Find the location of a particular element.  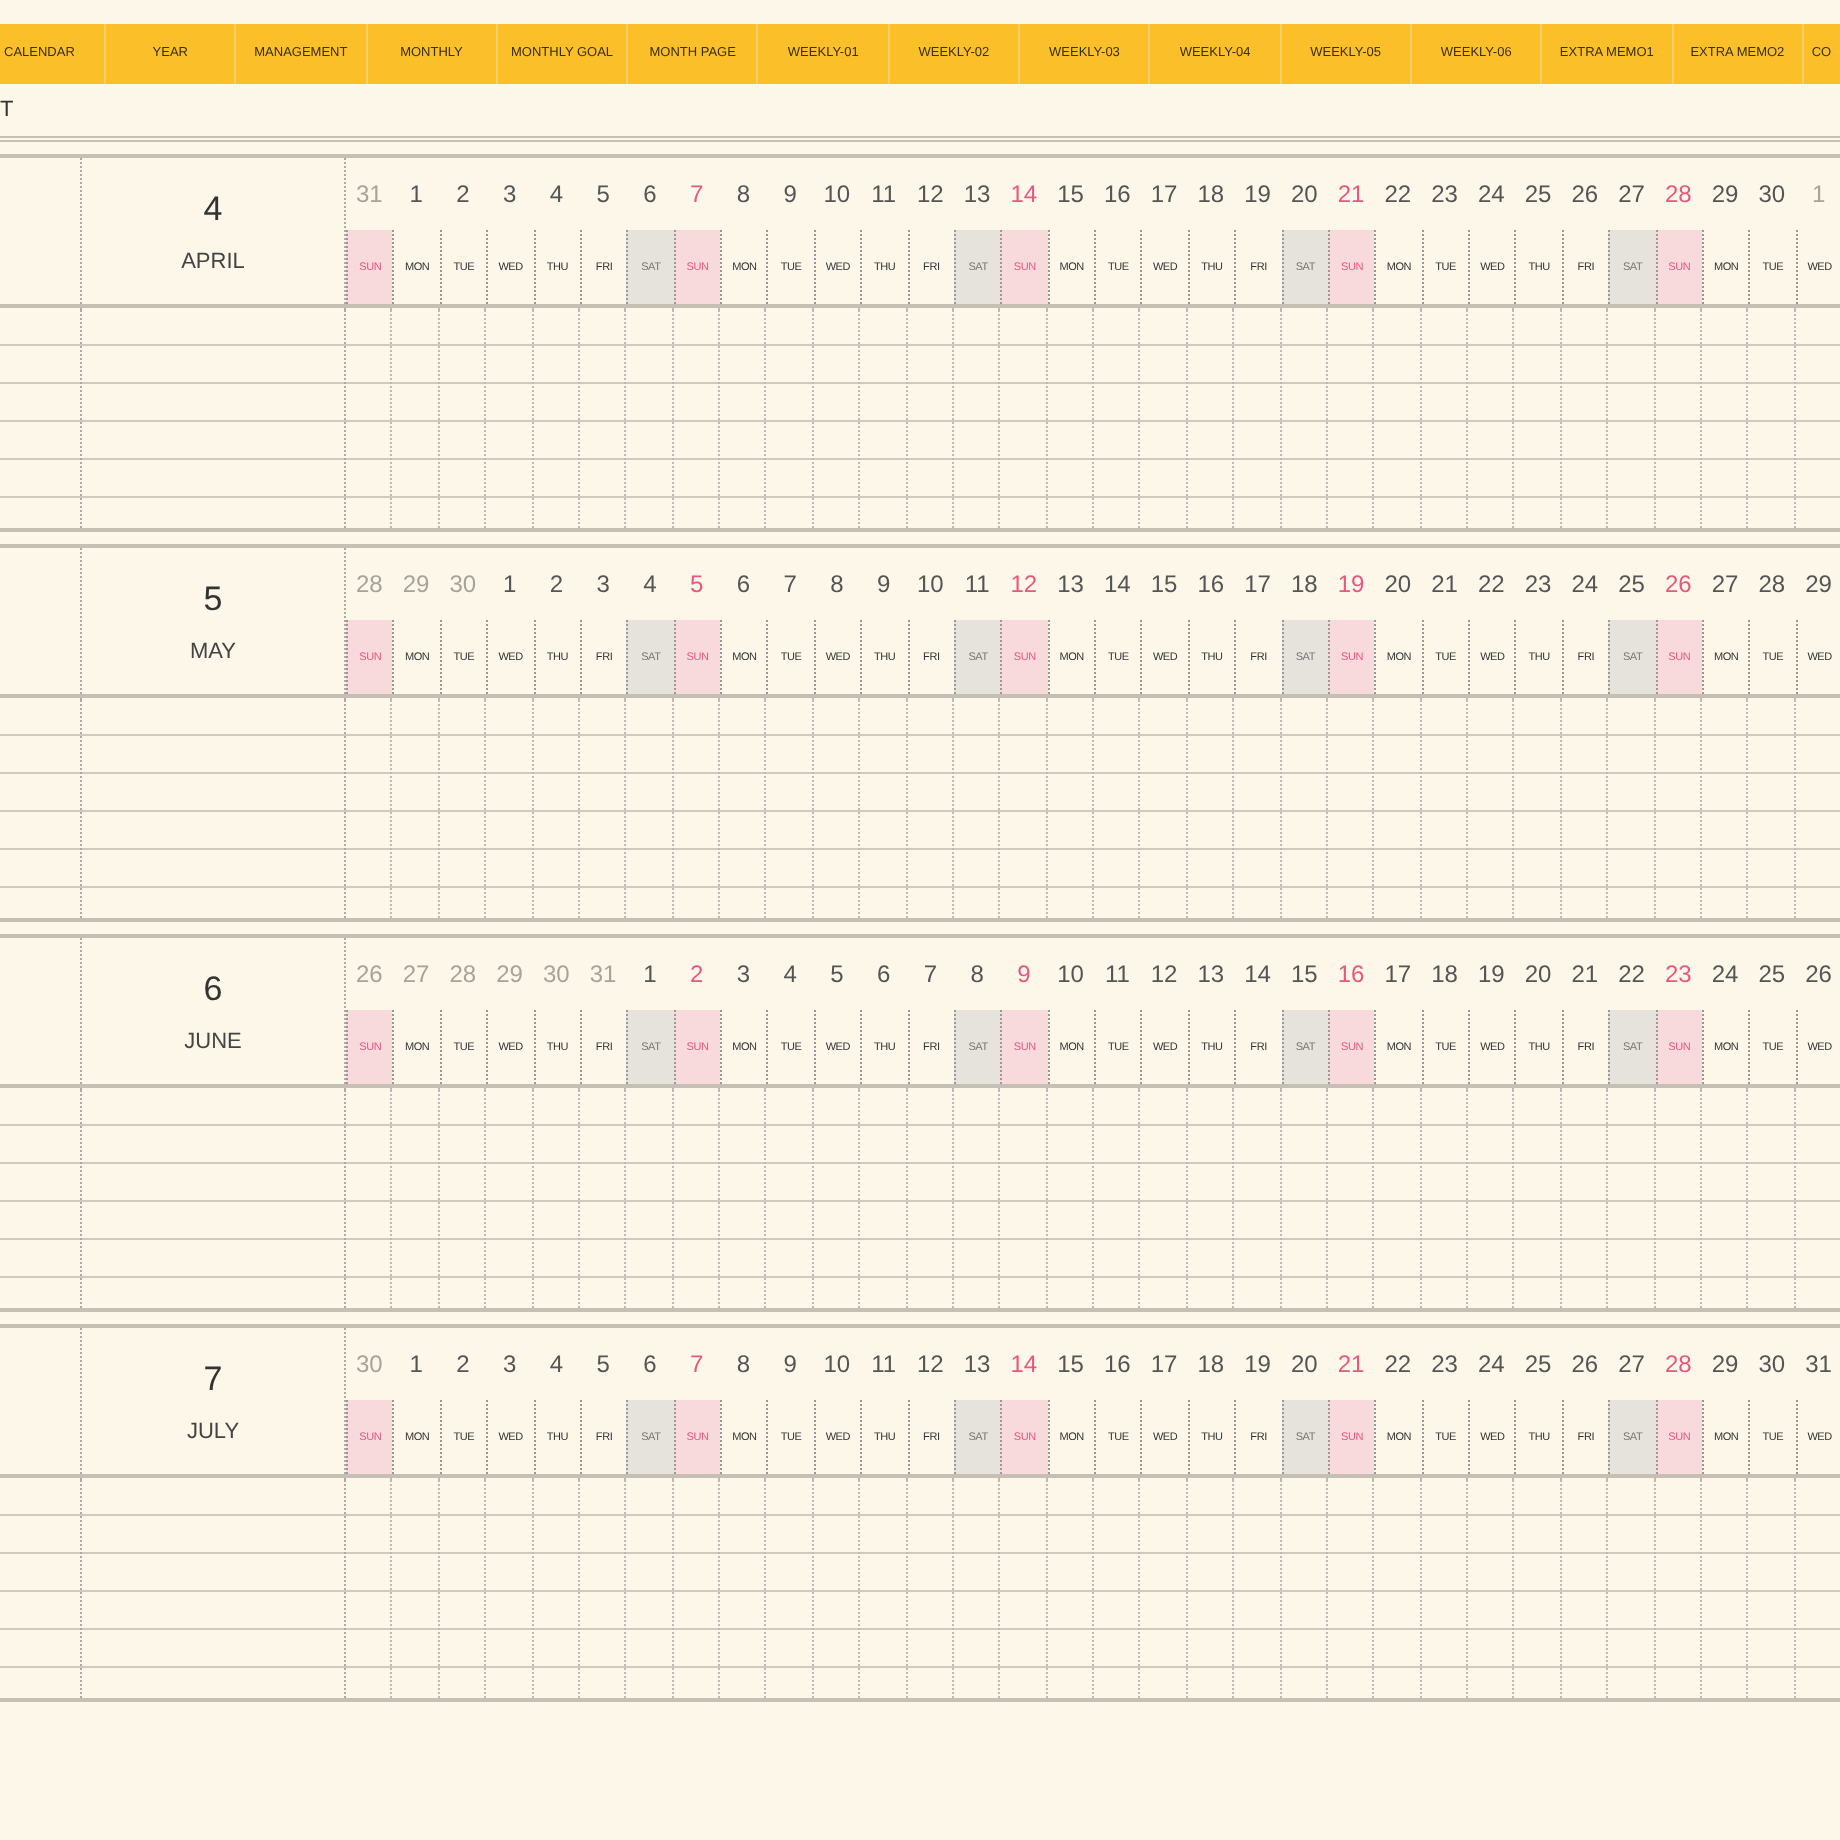

month-number: 7 is located at coordinates (213, 1379).